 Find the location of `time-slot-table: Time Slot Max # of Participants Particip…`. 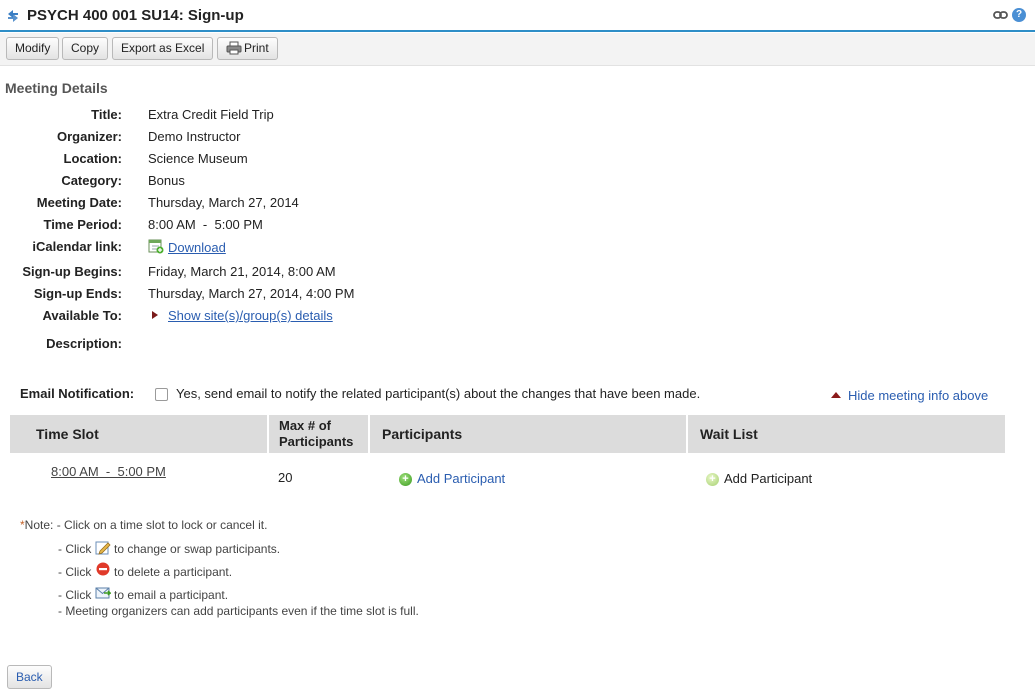

time-slot-table: Time Slot Max # of Participants Particip… is located at coordinates (507, 457).